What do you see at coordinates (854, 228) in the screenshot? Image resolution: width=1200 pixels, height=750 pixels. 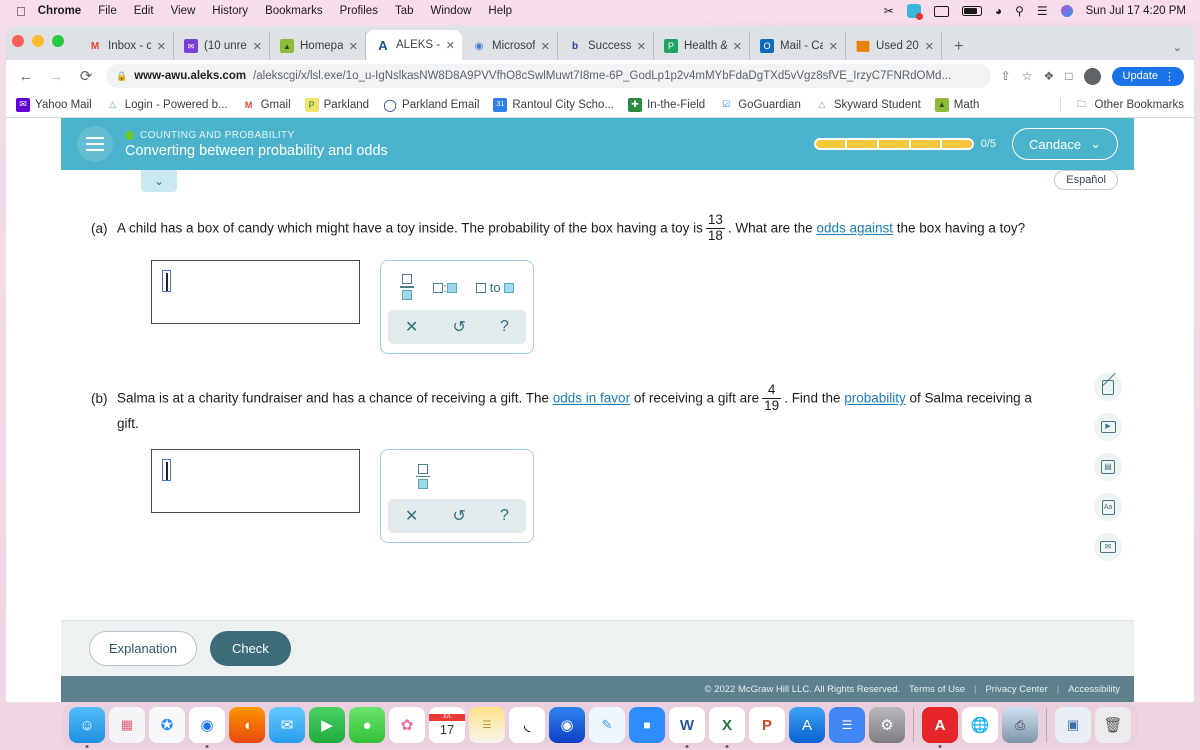 I see `odds-against-link: odds against` at bounding box center [854, 228].